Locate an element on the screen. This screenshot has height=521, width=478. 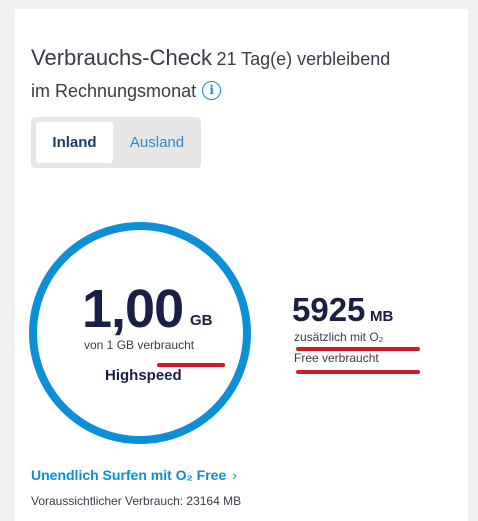
days-remaining: 21 Tag(e) verbleibend is located at coordinates (303, 59).